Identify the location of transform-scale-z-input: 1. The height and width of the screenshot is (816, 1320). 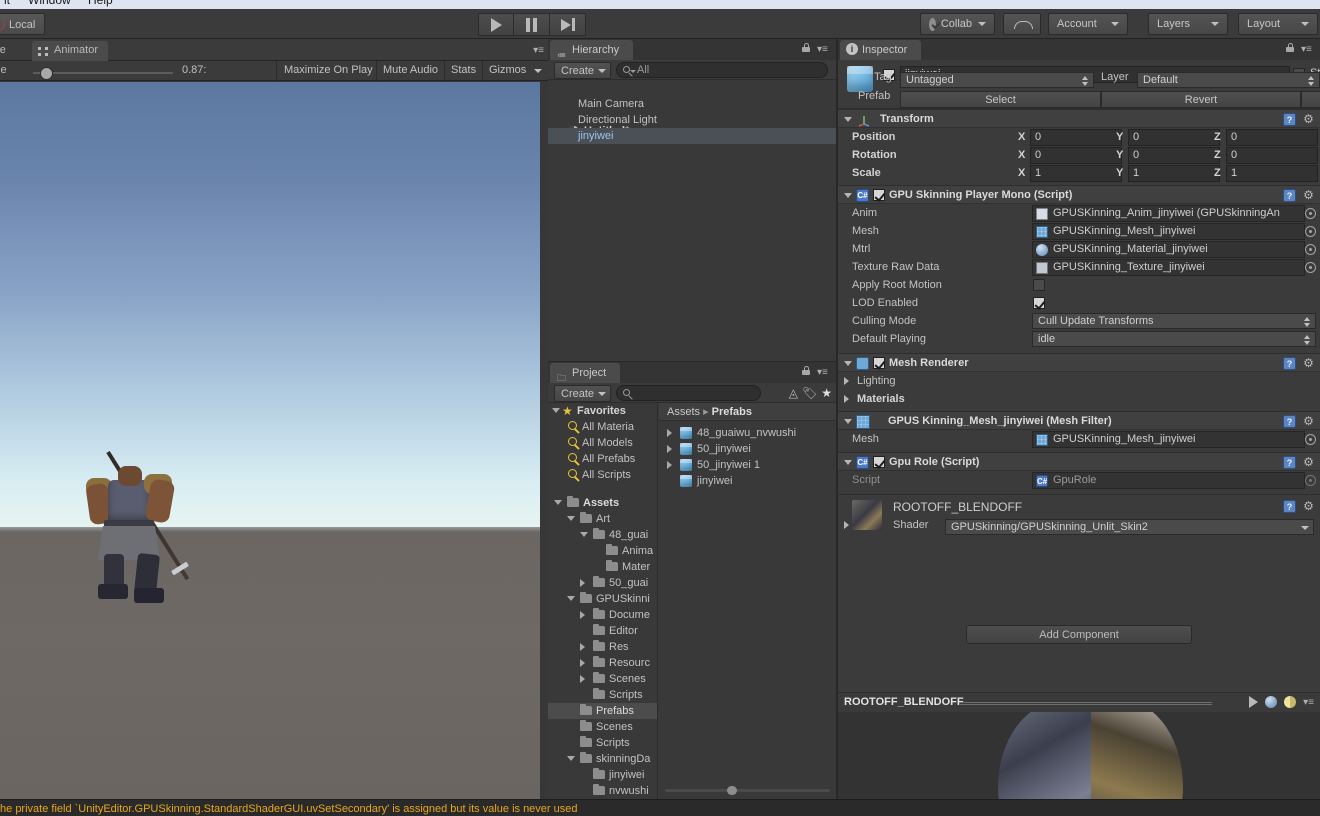
(1272, 173).